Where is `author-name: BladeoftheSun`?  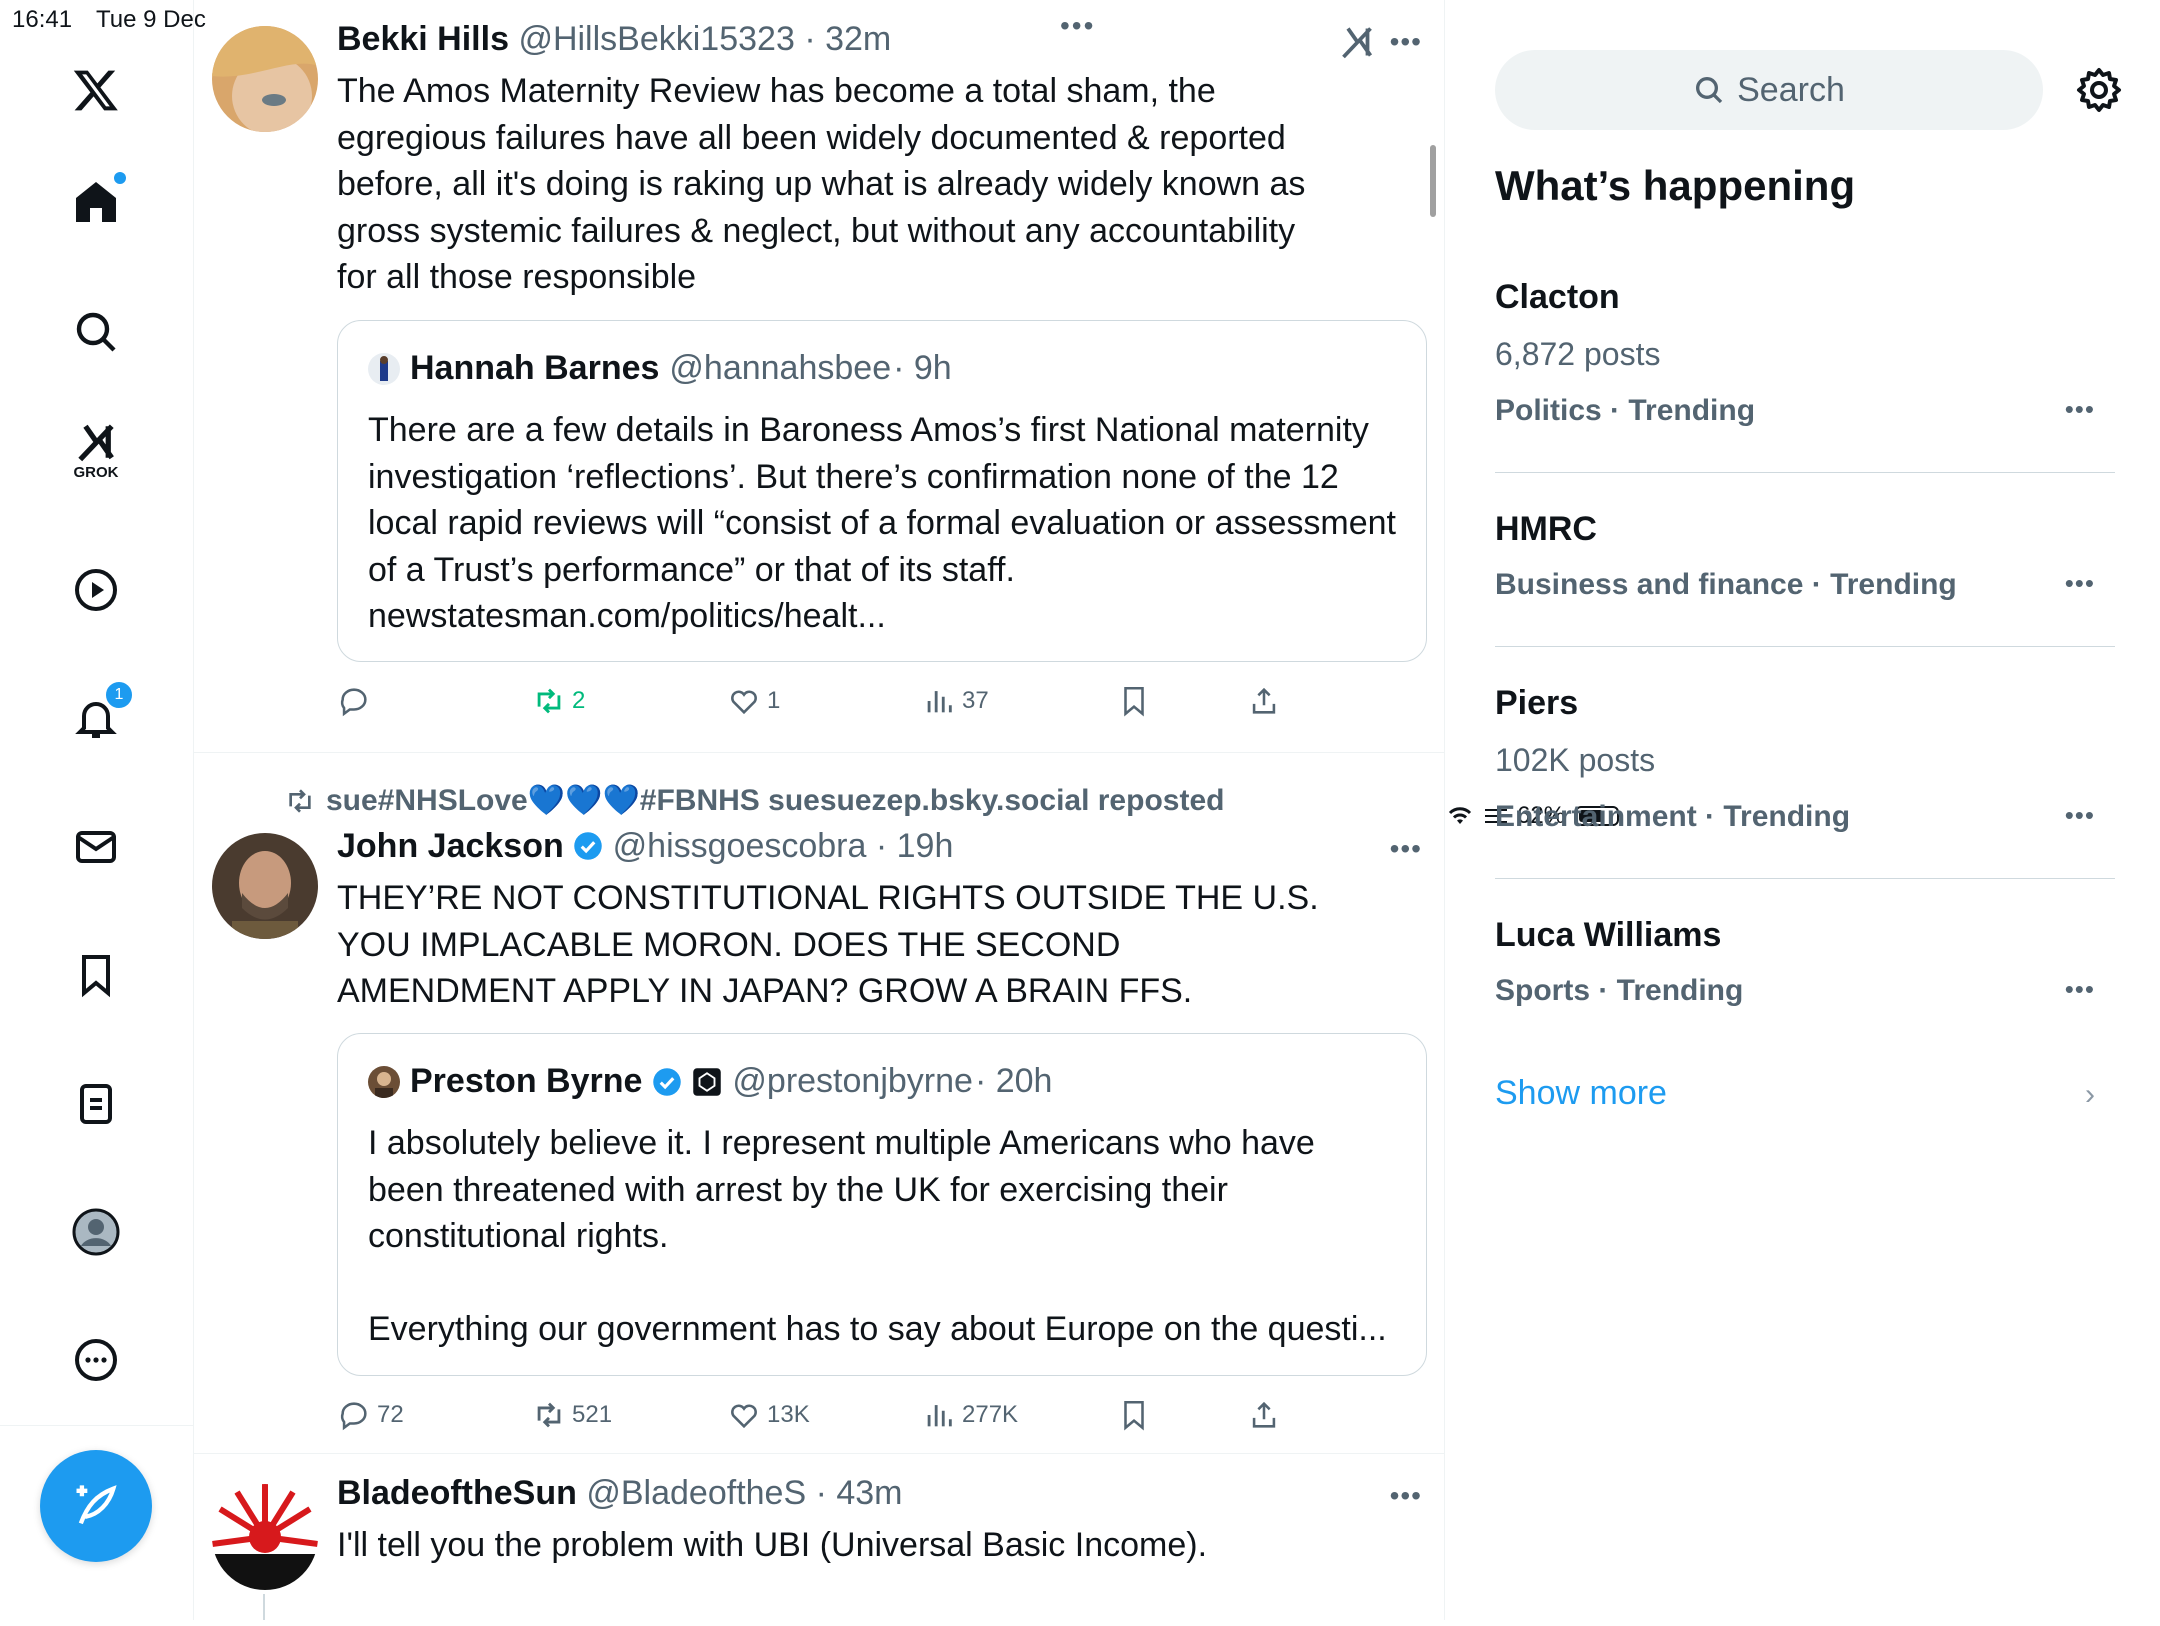
author-name: BladeoftheSun is located at coordinates (457, 1493).